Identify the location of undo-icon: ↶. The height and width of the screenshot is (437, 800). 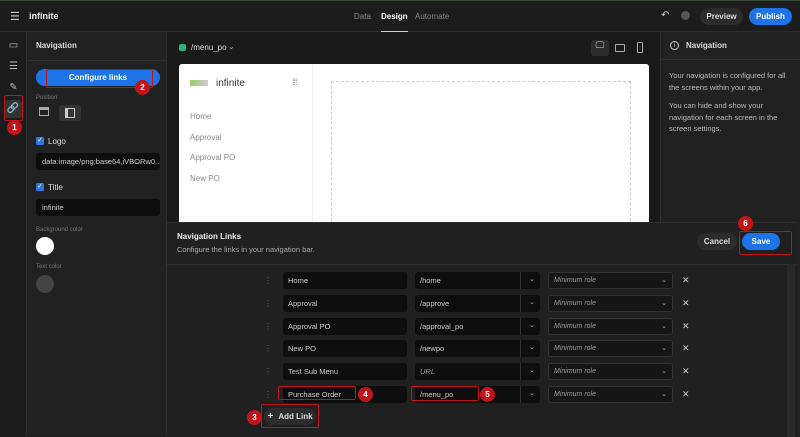
(665, 15).